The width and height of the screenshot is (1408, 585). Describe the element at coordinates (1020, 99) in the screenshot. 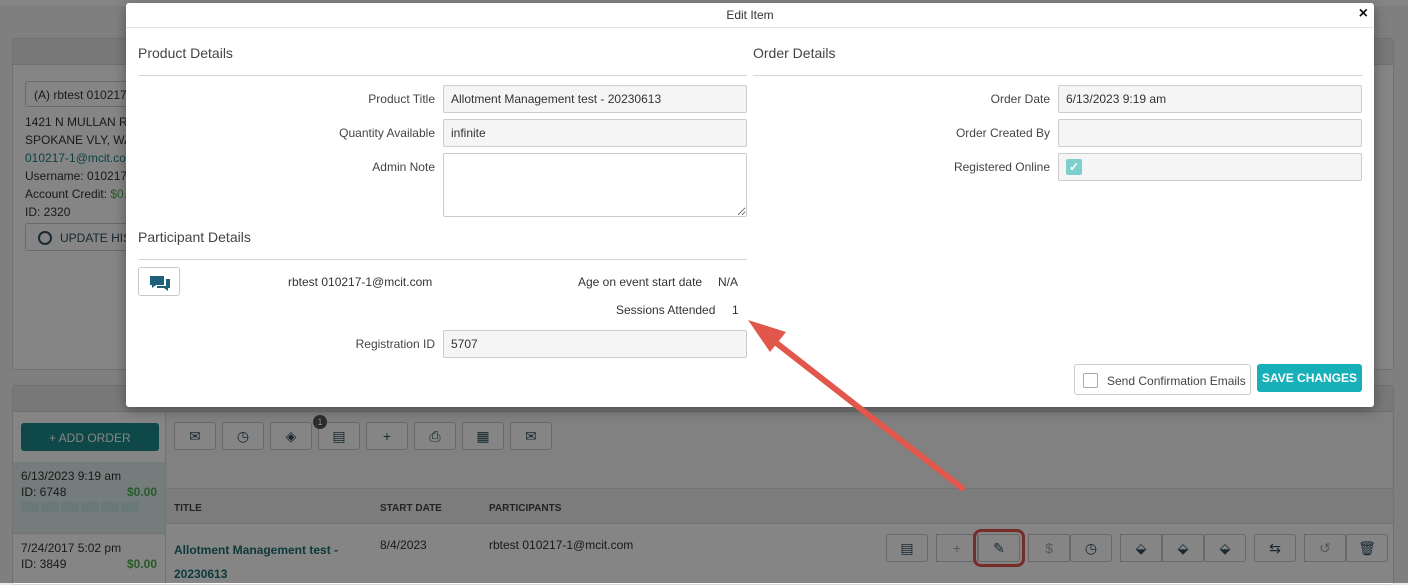

I see `order-date-label: Order Date` at that location.